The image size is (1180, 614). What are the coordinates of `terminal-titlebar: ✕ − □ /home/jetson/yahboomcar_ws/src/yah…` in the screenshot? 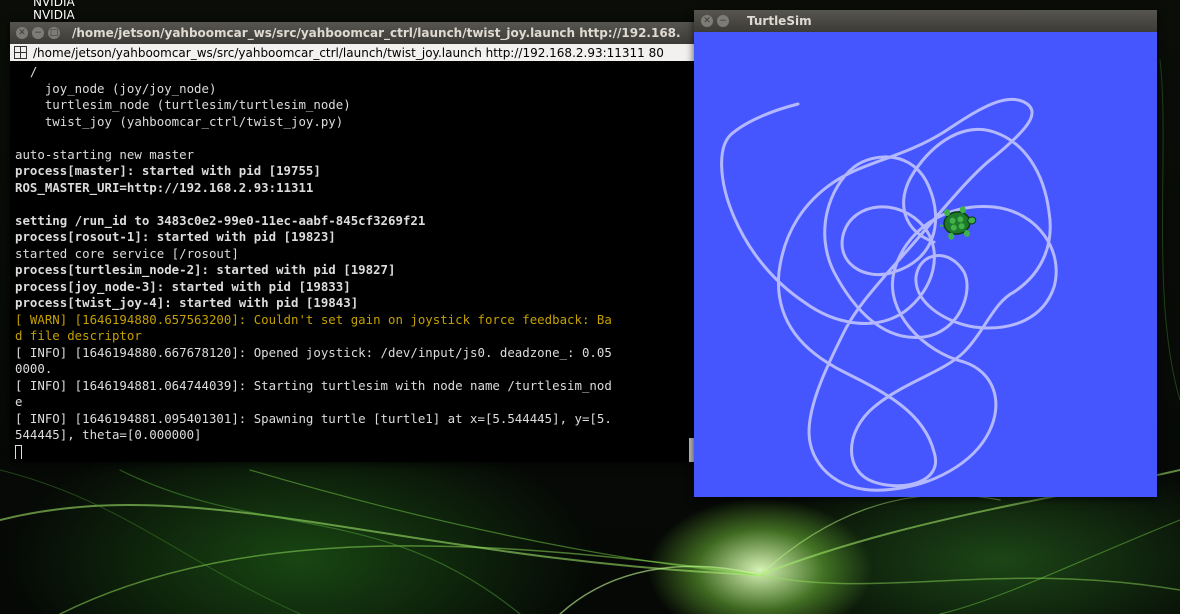 It's located at (352, 33).